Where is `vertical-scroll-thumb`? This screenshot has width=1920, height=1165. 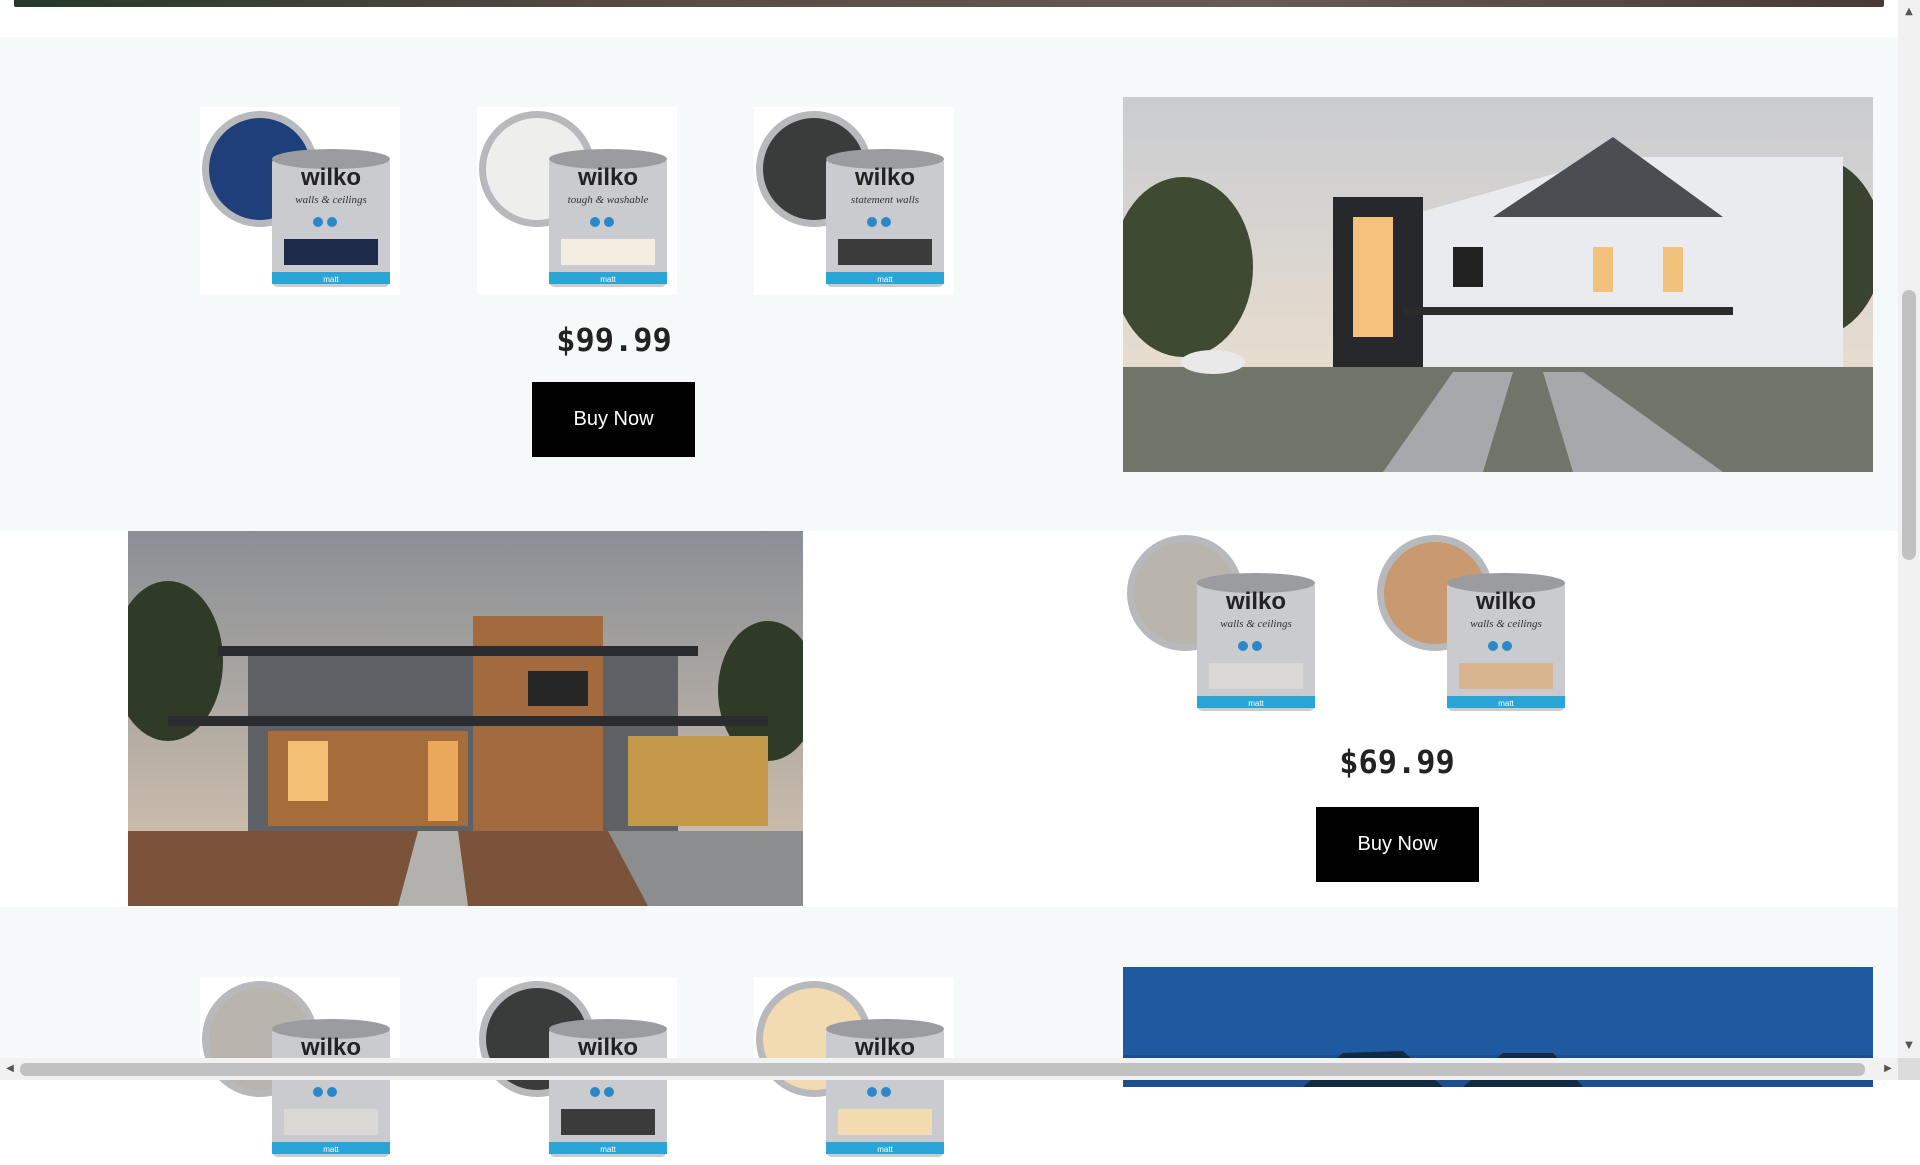 vertical-scroll-thumb is located at coordinates (1909, 425).